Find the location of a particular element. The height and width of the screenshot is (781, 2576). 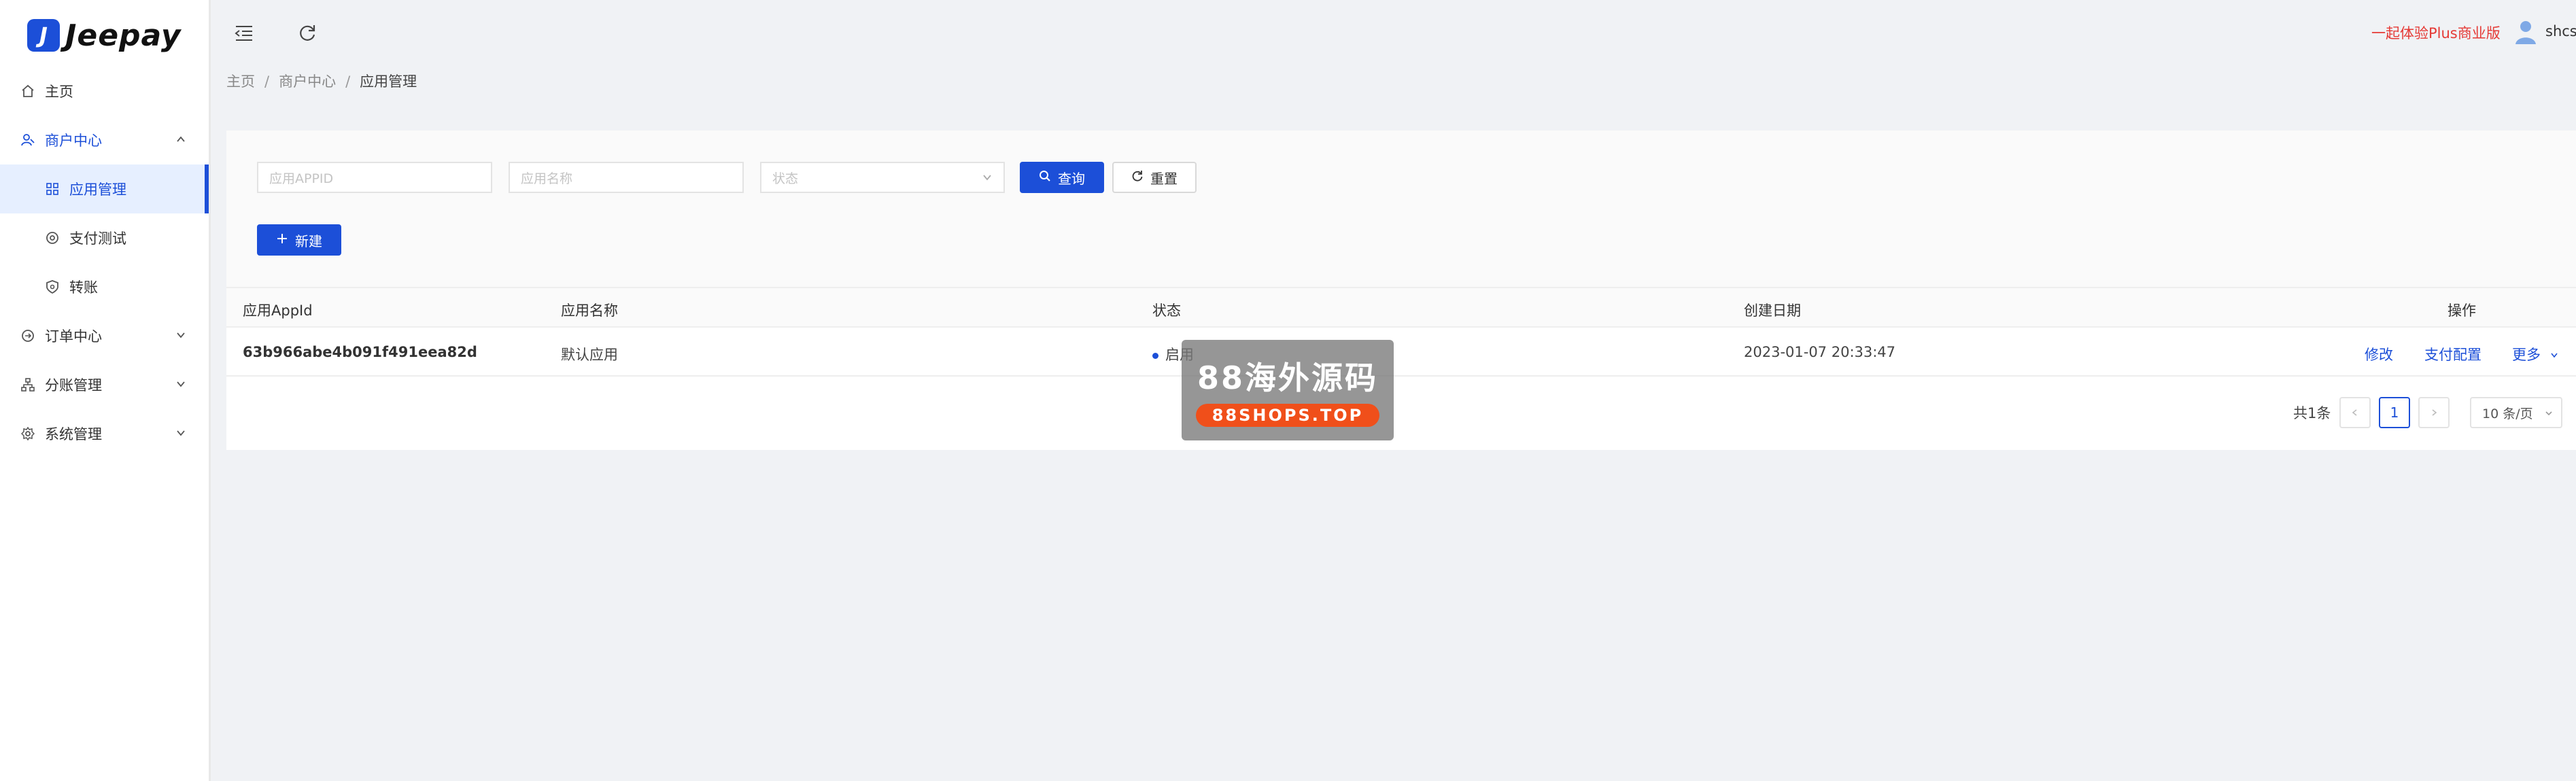

more-label: 更多 is located at coordinates (2526, 355).